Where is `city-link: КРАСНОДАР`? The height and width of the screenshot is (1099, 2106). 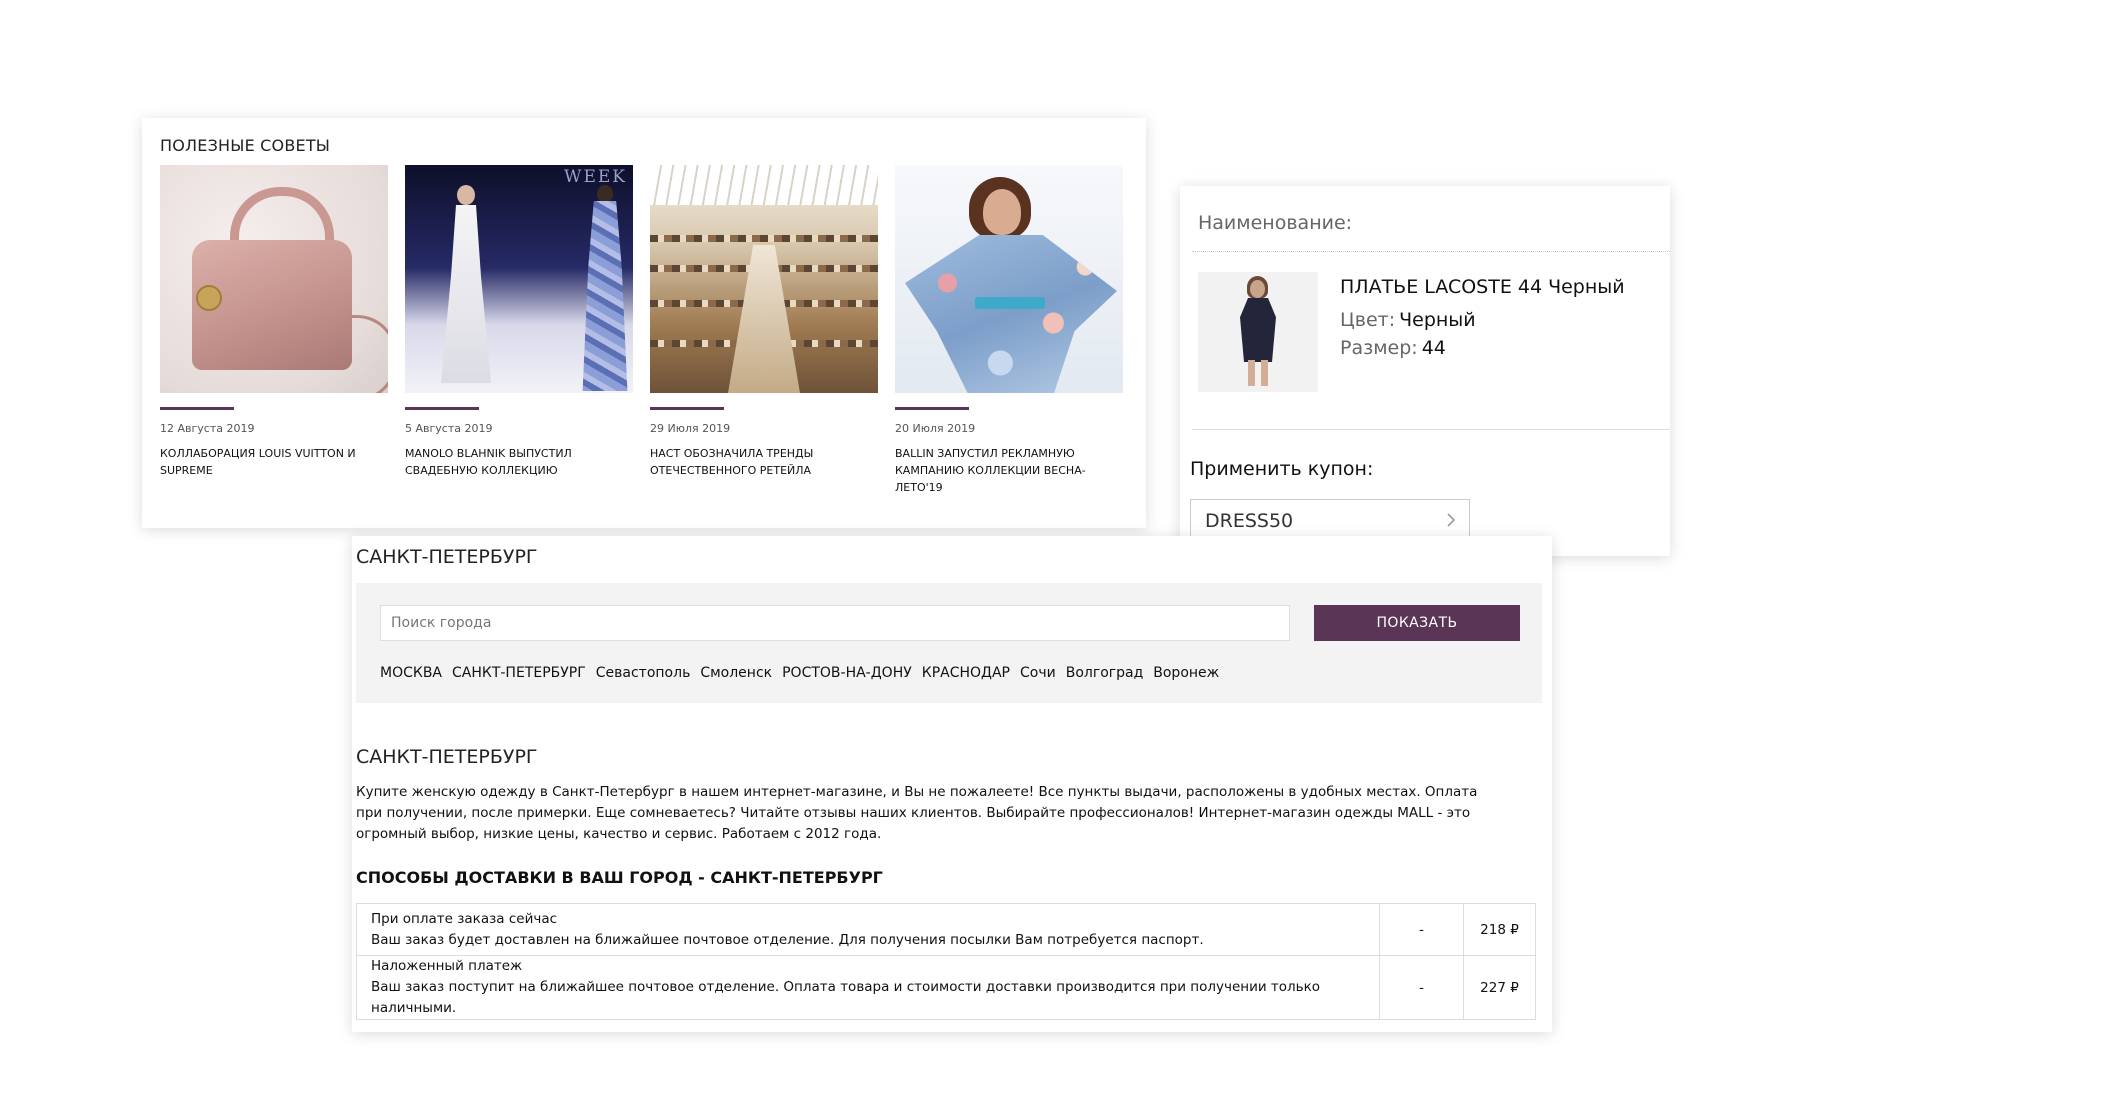 city-link: КРАСНОДАР is located at coordinates (966, 673).